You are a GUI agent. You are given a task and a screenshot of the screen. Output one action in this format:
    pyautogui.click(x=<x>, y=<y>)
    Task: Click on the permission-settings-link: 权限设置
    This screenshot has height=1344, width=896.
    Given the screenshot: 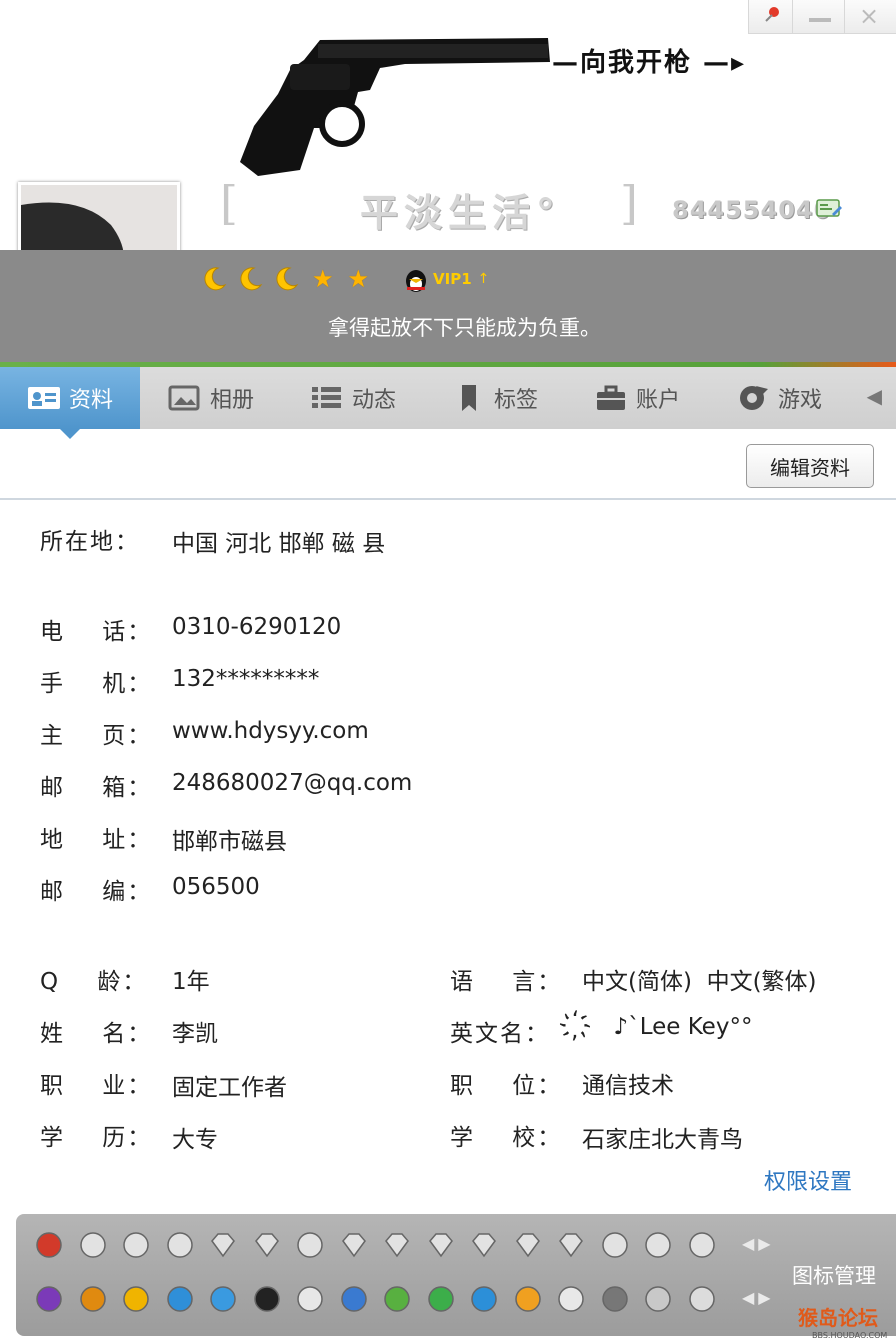 What is the action you would take?
    pyautogui.click(x=808, y=1180)
    